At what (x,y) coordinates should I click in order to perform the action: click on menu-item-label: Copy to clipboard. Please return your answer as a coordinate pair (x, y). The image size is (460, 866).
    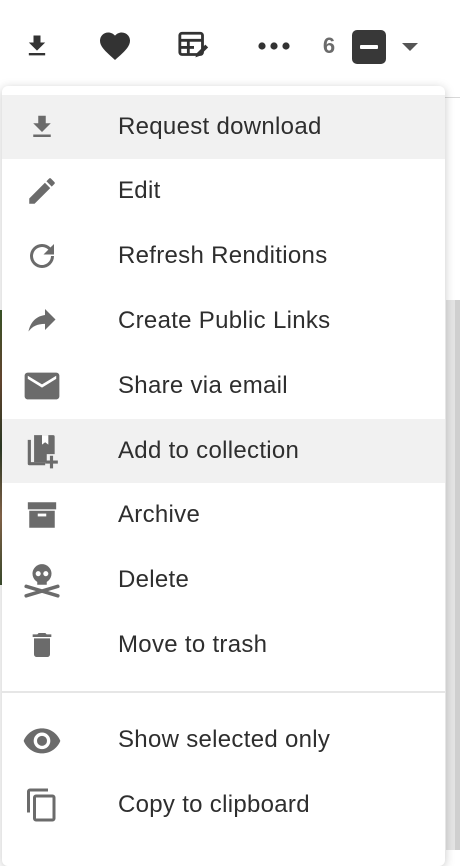
    Looking at the image, I should click on (214, 804).